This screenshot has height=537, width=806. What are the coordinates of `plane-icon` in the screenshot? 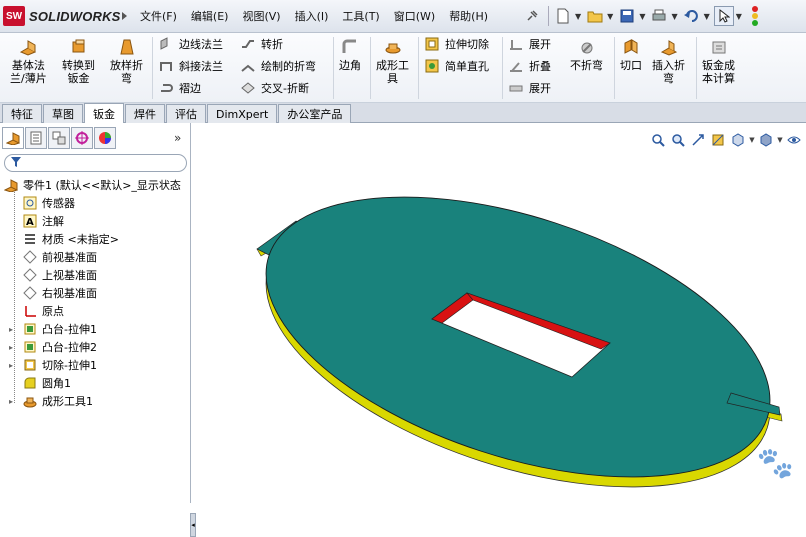 It's located at (30, 275).